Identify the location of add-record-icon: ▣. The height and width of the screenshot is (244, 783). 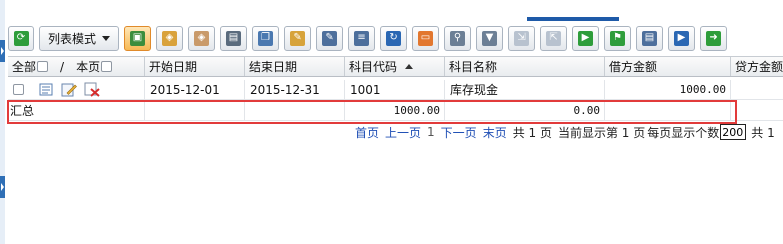
(138, 38).